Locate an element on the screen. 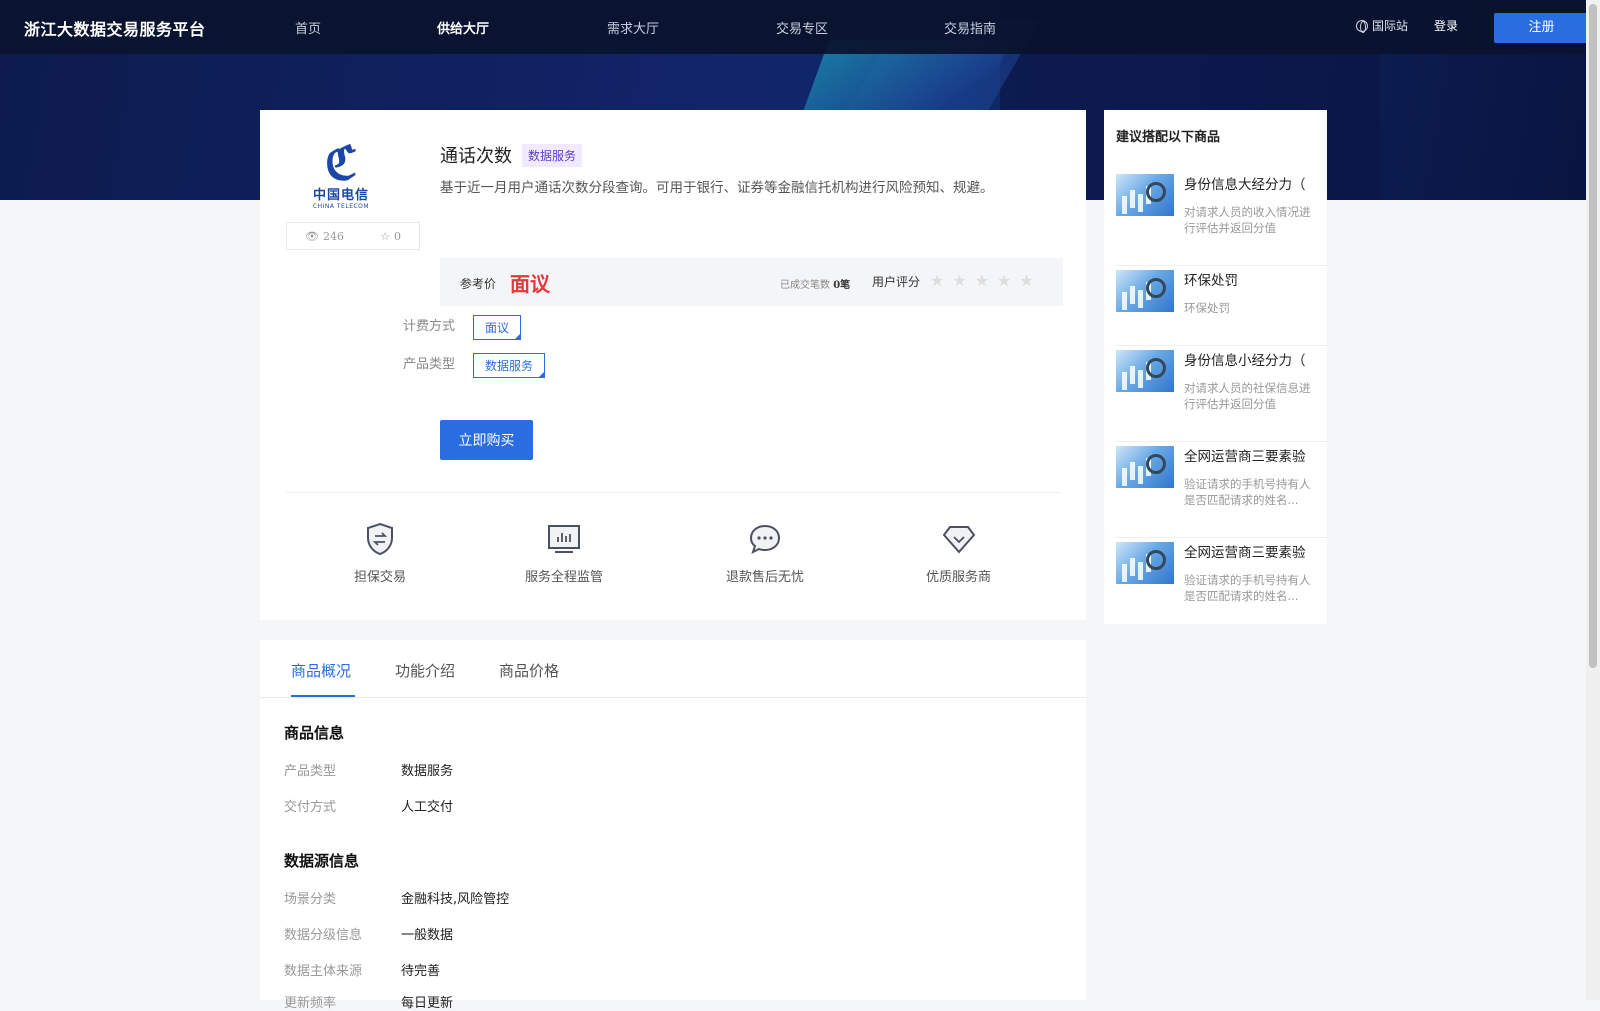  eye-icon: 👁 is located at coordinates (312, 236).